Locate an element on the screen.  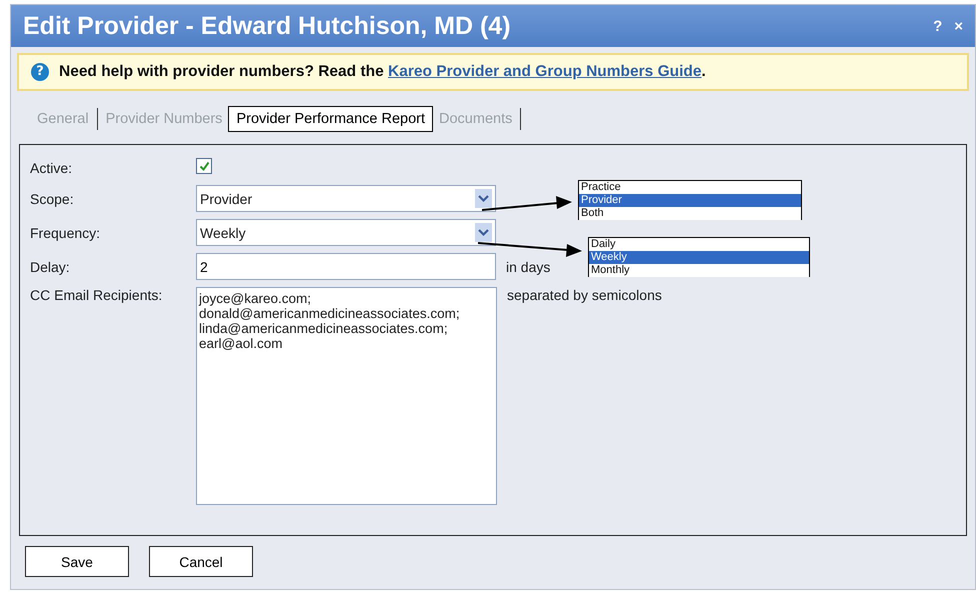
option-item: Daily is located at coordinates (699, 244).